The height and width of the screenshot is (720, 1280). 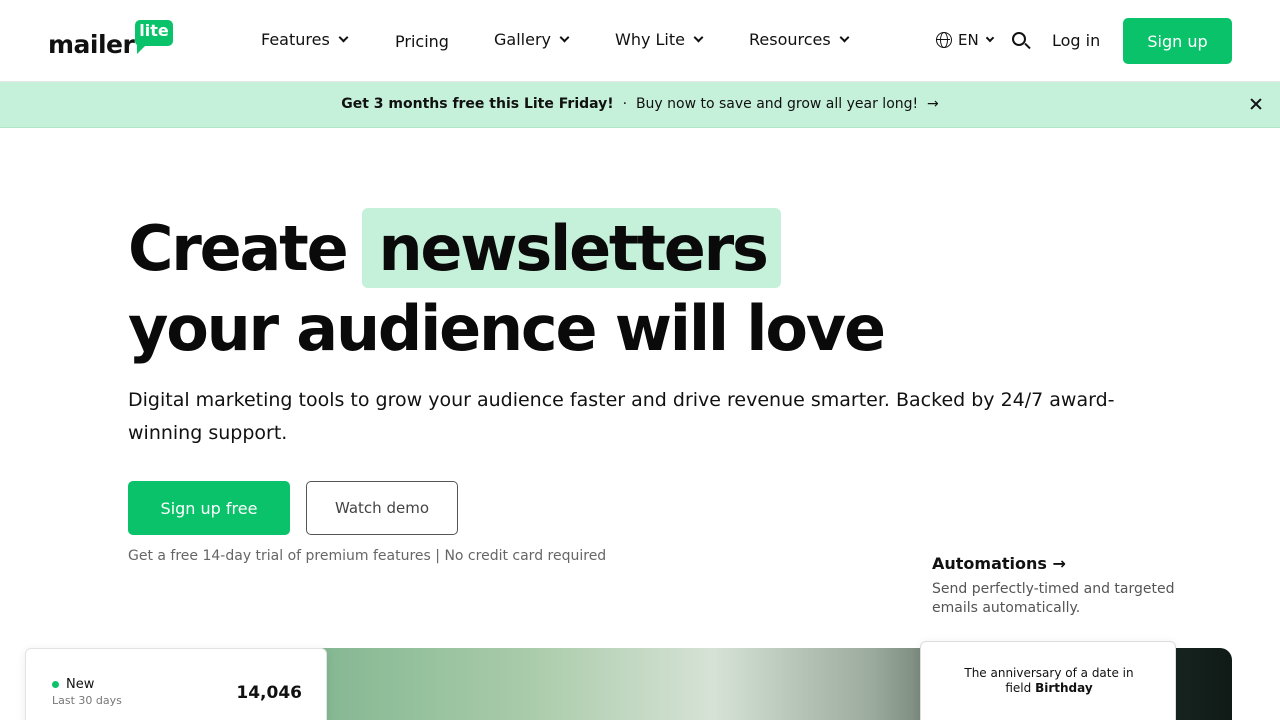 What do you see at coordinates (790, 39) in the screenshot?
I see `nav-resources-label: Resources` at bounding box center [790, 39].